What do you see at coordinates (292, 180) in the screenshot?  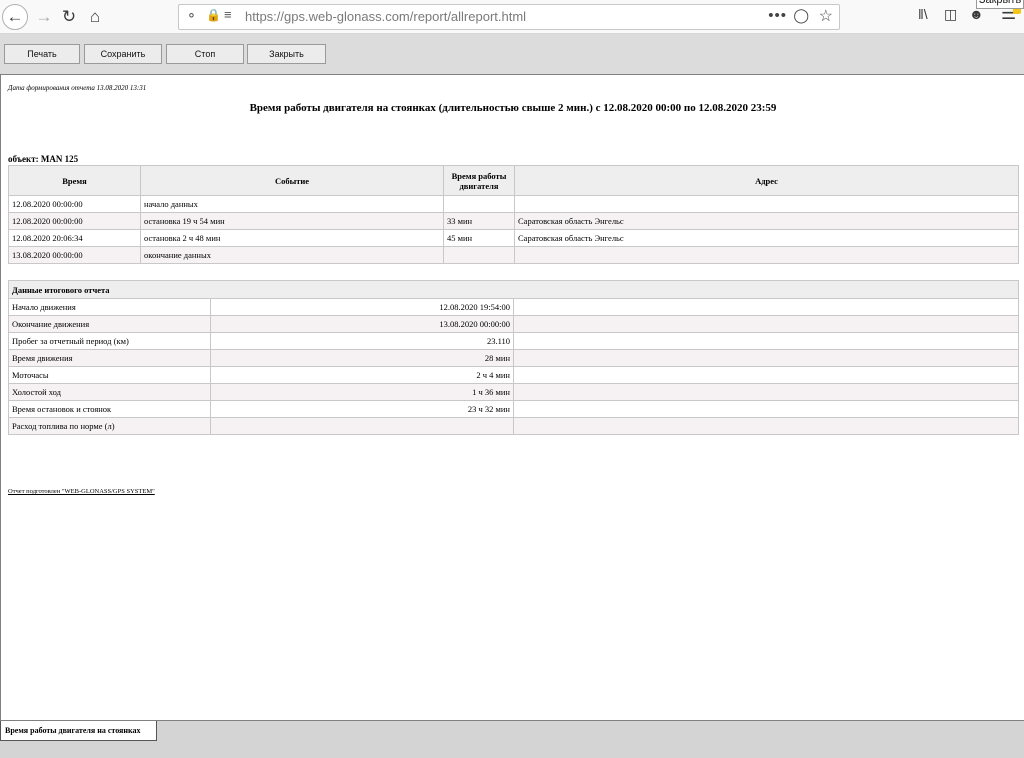 I see `column-header-event: Событие` at bounding box center [292, 180].